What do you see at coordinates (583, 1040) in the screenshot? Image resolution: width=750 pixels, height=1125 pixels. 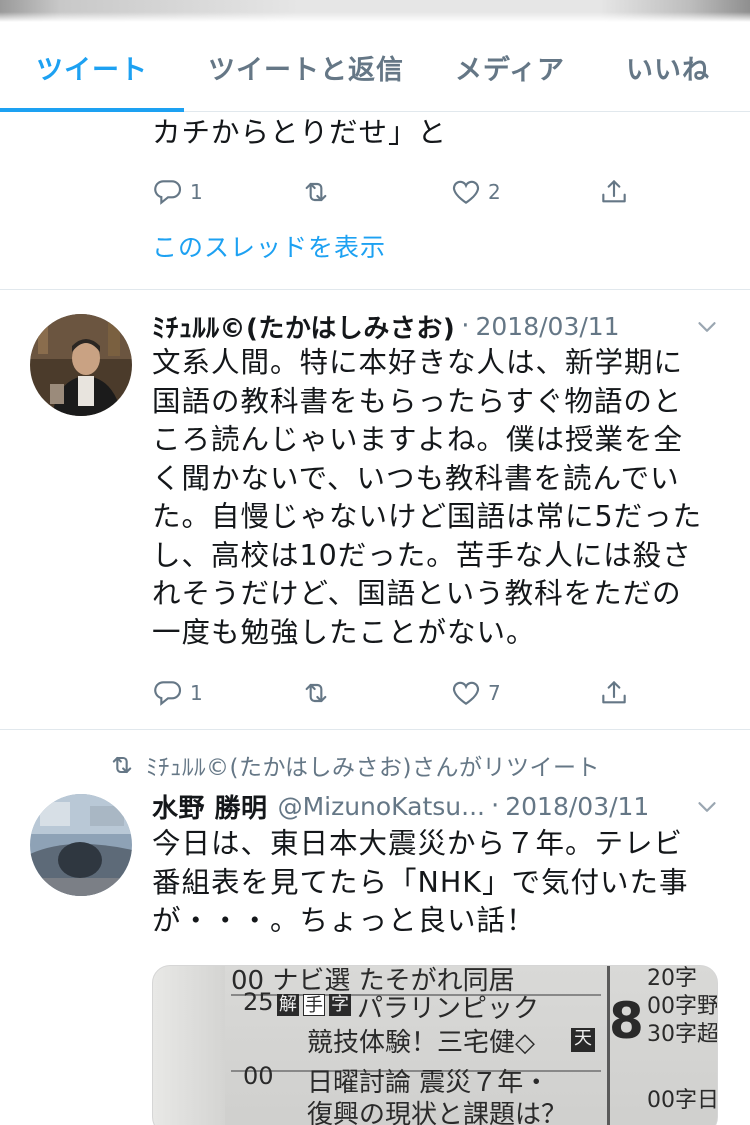 I see `media-tag: 天` at bounding box center [583, 1040].